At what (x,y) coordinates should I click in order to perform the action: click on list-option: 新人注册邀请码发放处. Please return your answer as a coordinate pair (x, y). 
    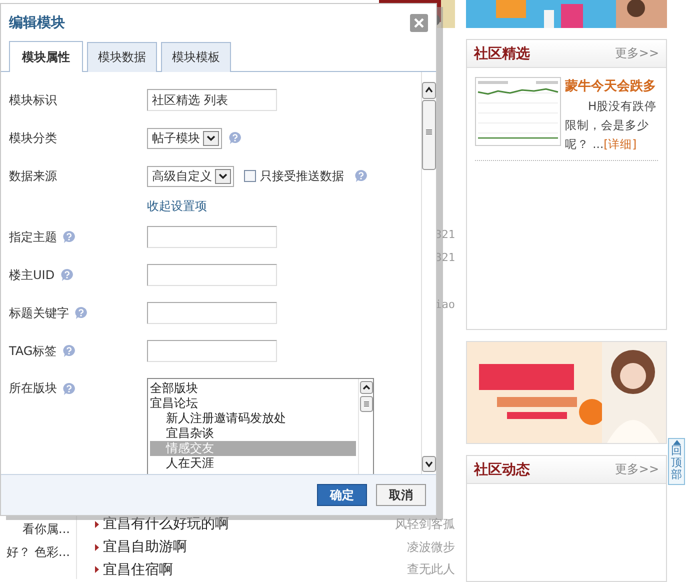
    Looking at the image, I should click on (253, 418).